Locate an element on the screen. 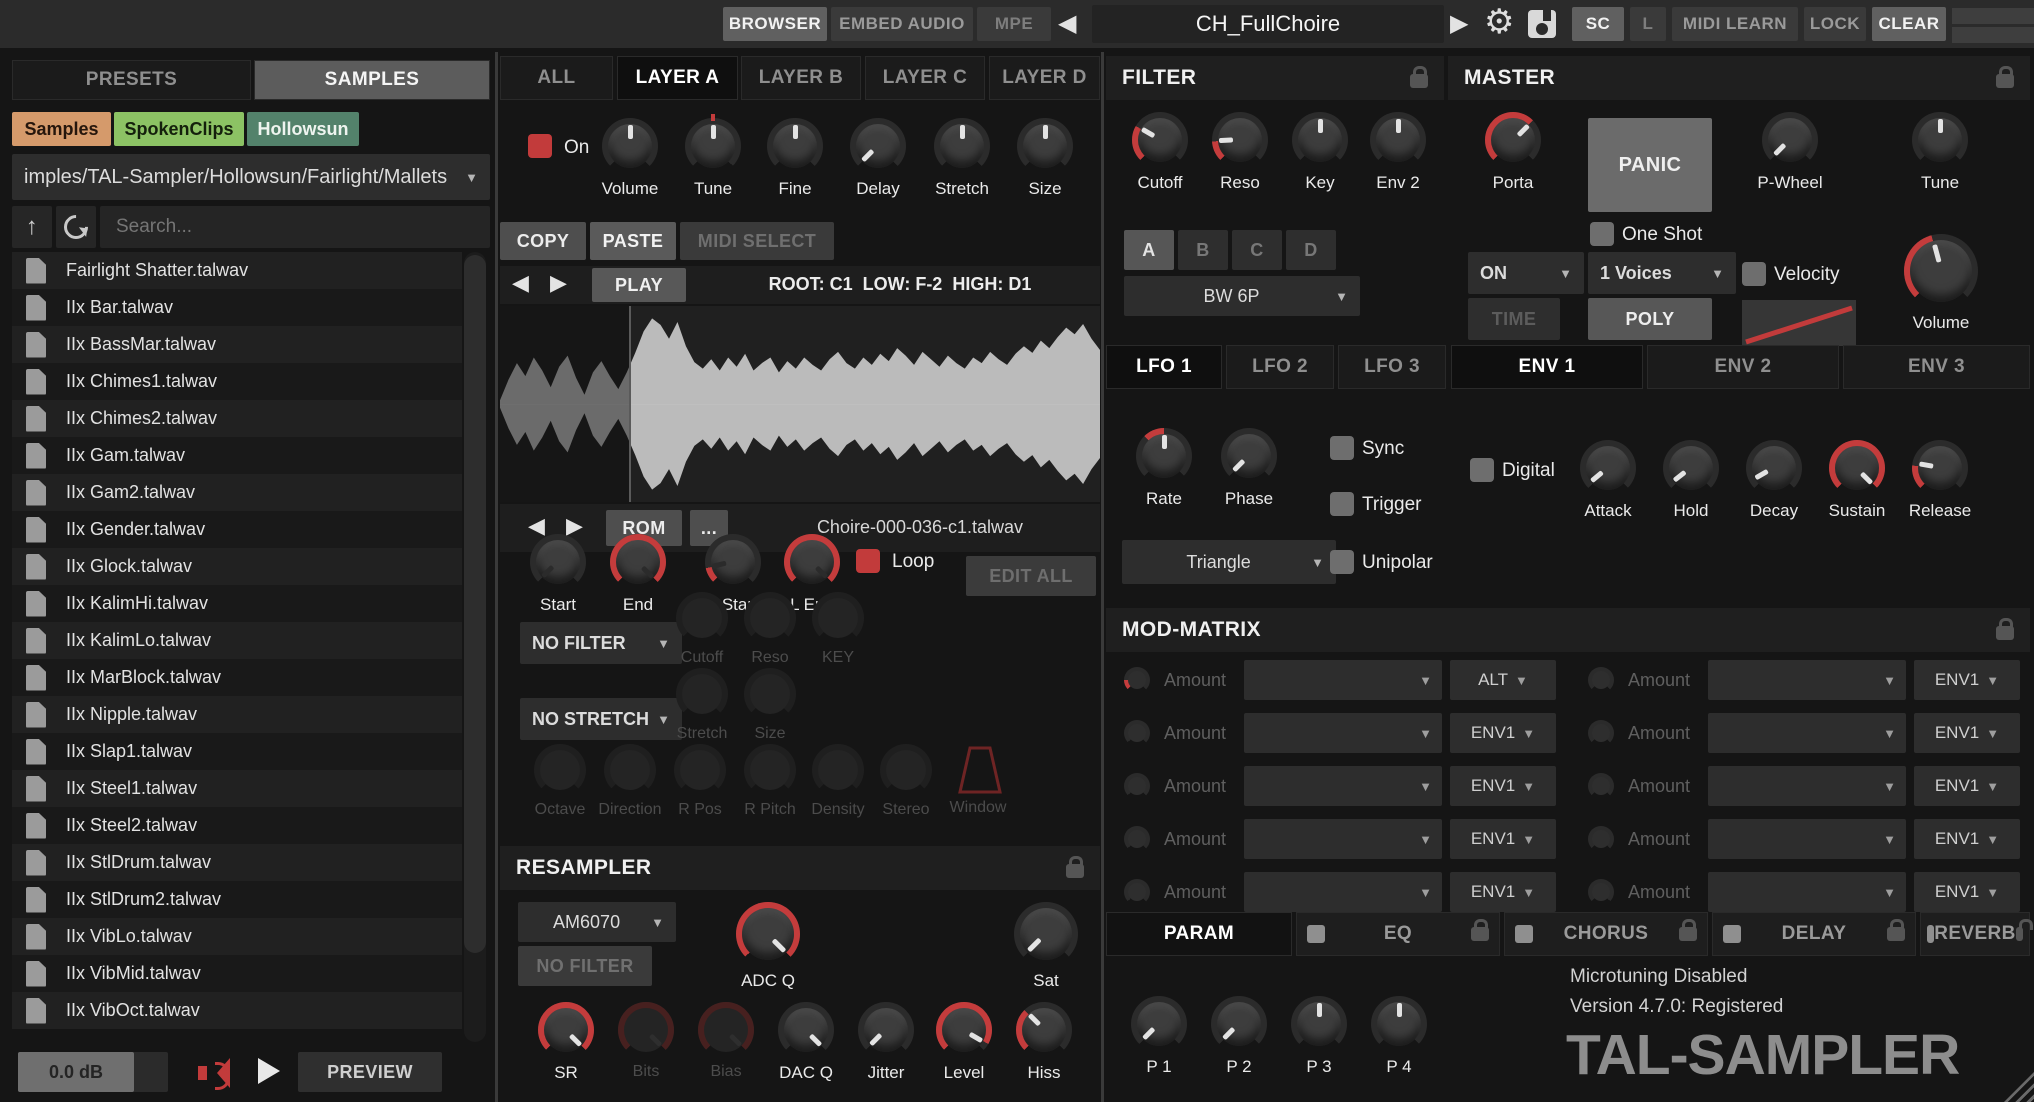 Image resolution: width=2034 pixels, height=1102 pixels. preview-play-icon is located at coordinates (269, 1071).